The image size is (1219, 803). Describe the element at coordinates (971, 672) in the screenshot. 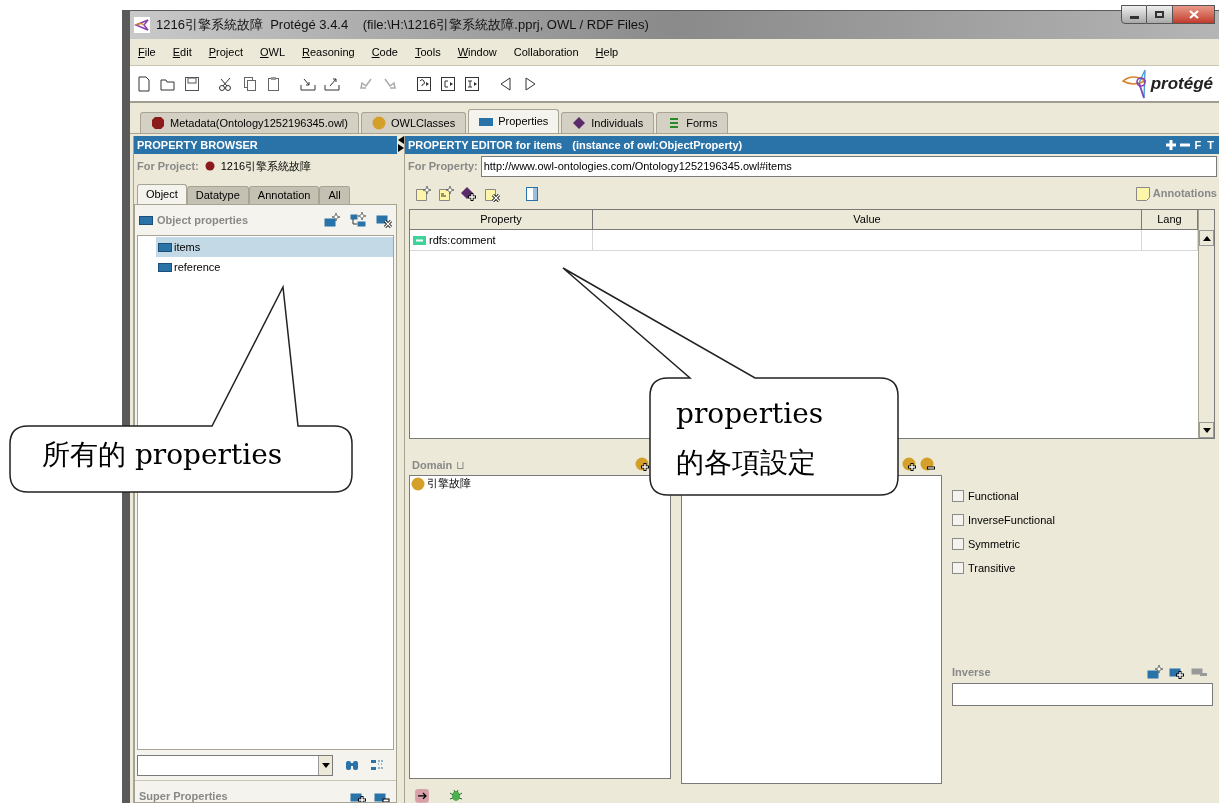

I see `section-title: Inverse` at that location.